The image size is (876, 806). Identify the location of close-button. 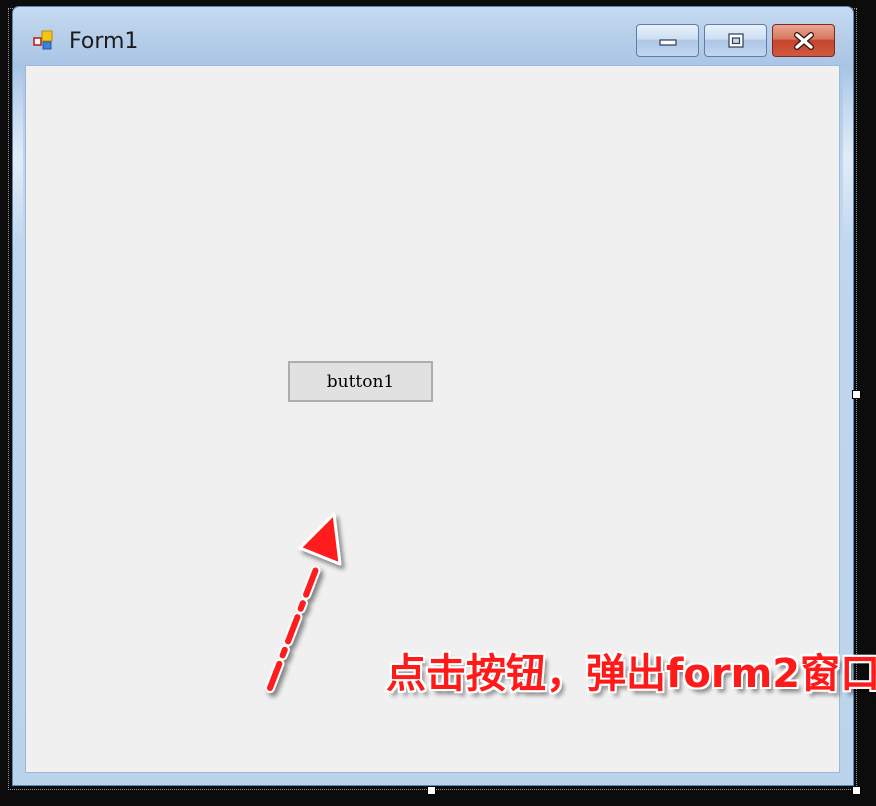
(803, 40).